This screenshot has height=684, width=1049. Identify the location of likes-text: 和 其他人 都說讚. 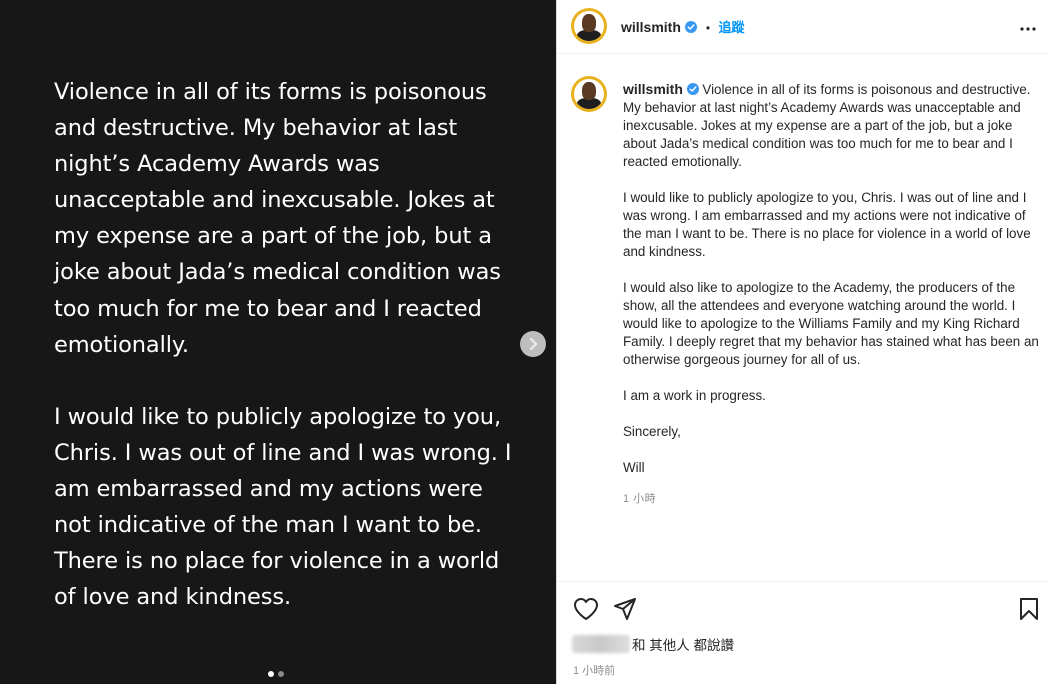
(683, 645).